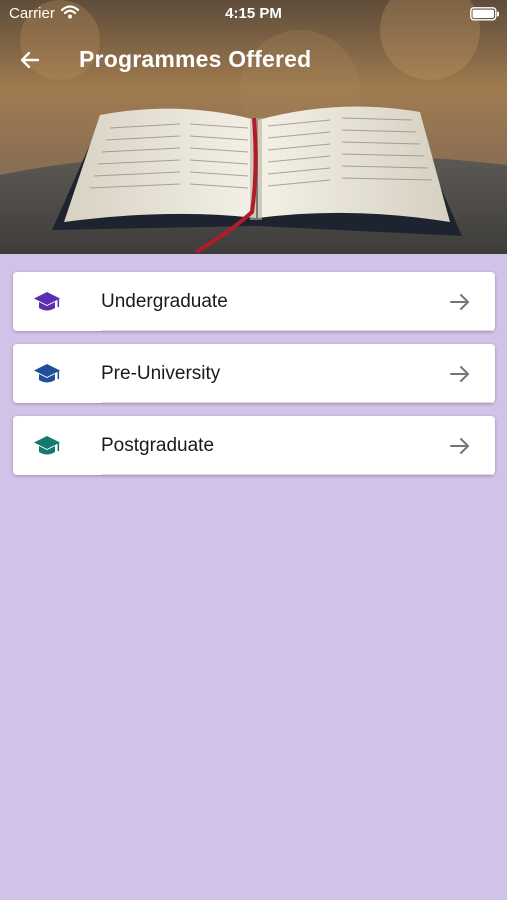 The image size is (507, 900). Describe the element at coordinates (254, 373) in the screenshot. I see `programme-item-pre-university: Pre-University` at that location.